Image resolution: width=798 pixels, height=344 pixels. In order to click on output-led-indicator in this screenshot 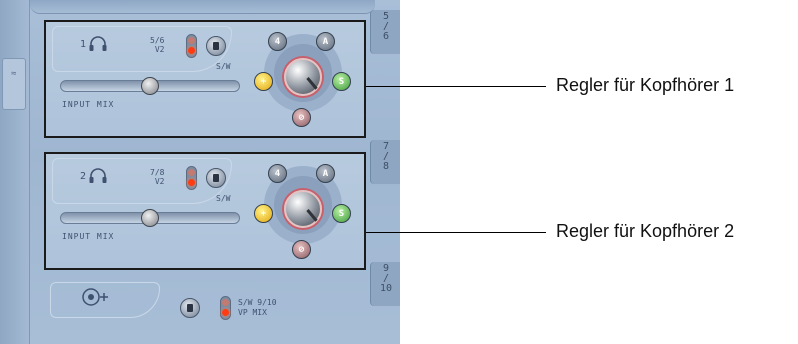, I will do `click(225, 308)`.